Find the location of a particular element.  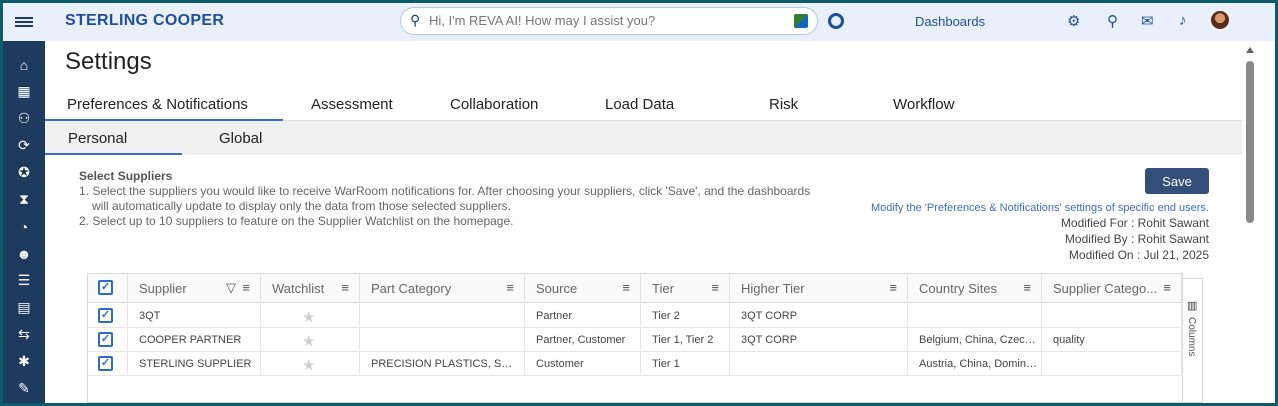

select-all-column: ✓ is located at coordinates (108, 288).